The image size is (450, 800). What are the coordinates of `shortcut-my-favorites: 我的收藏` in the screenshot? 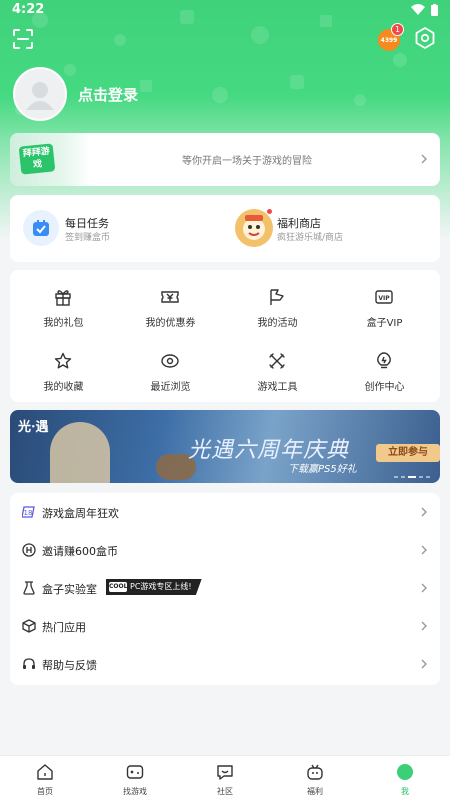 It's located at (63, 366).